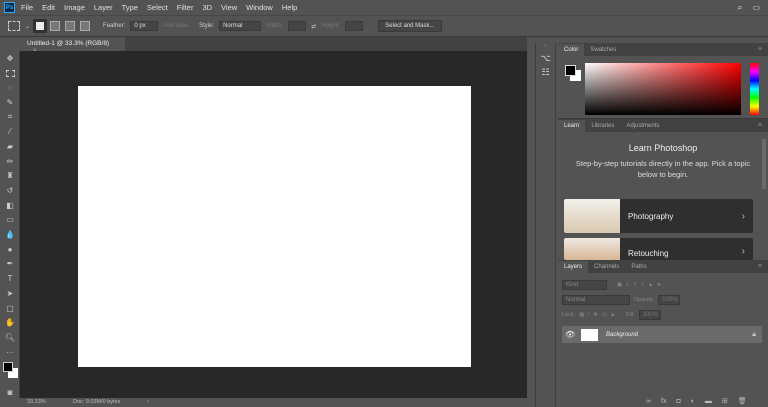 The image size is (768, 407). Describe the element at coordinates (229, 7) in the screenshot. I see `menu-view: View` at that location.